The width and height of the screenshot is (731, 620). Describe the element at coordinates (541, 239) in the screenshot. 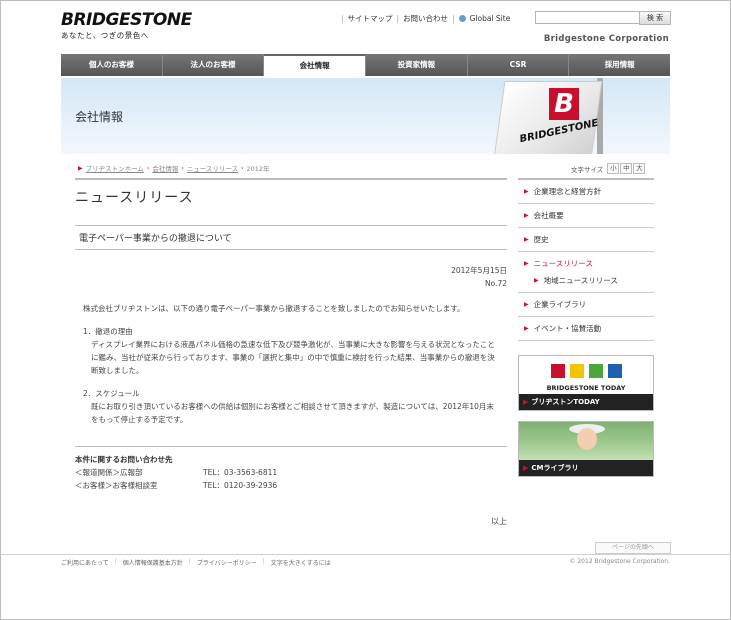

I see `side-item-label: 歴史` at that location.